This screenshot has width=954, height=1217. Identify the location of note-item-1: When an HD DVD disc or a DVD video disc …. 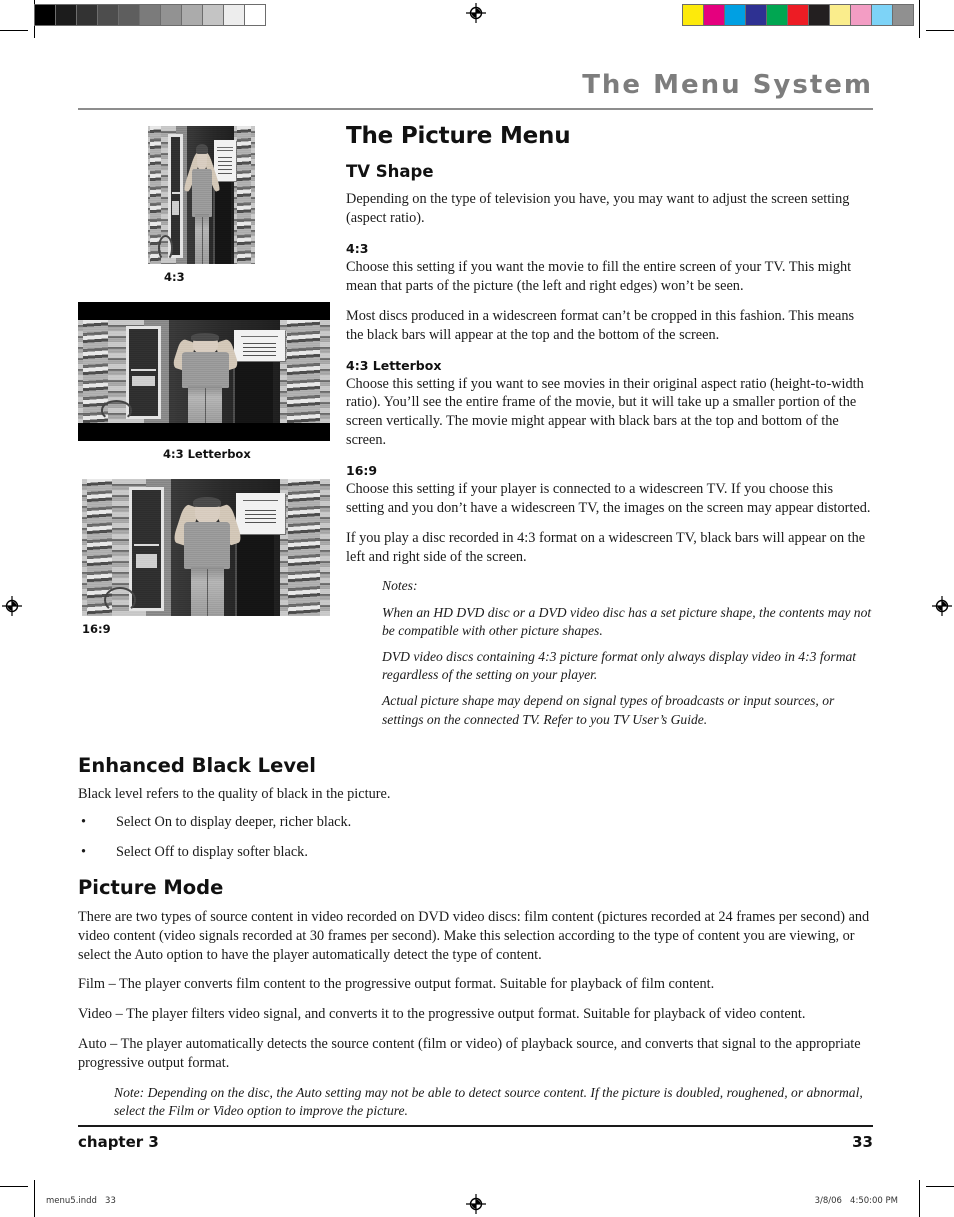
(627, 621).